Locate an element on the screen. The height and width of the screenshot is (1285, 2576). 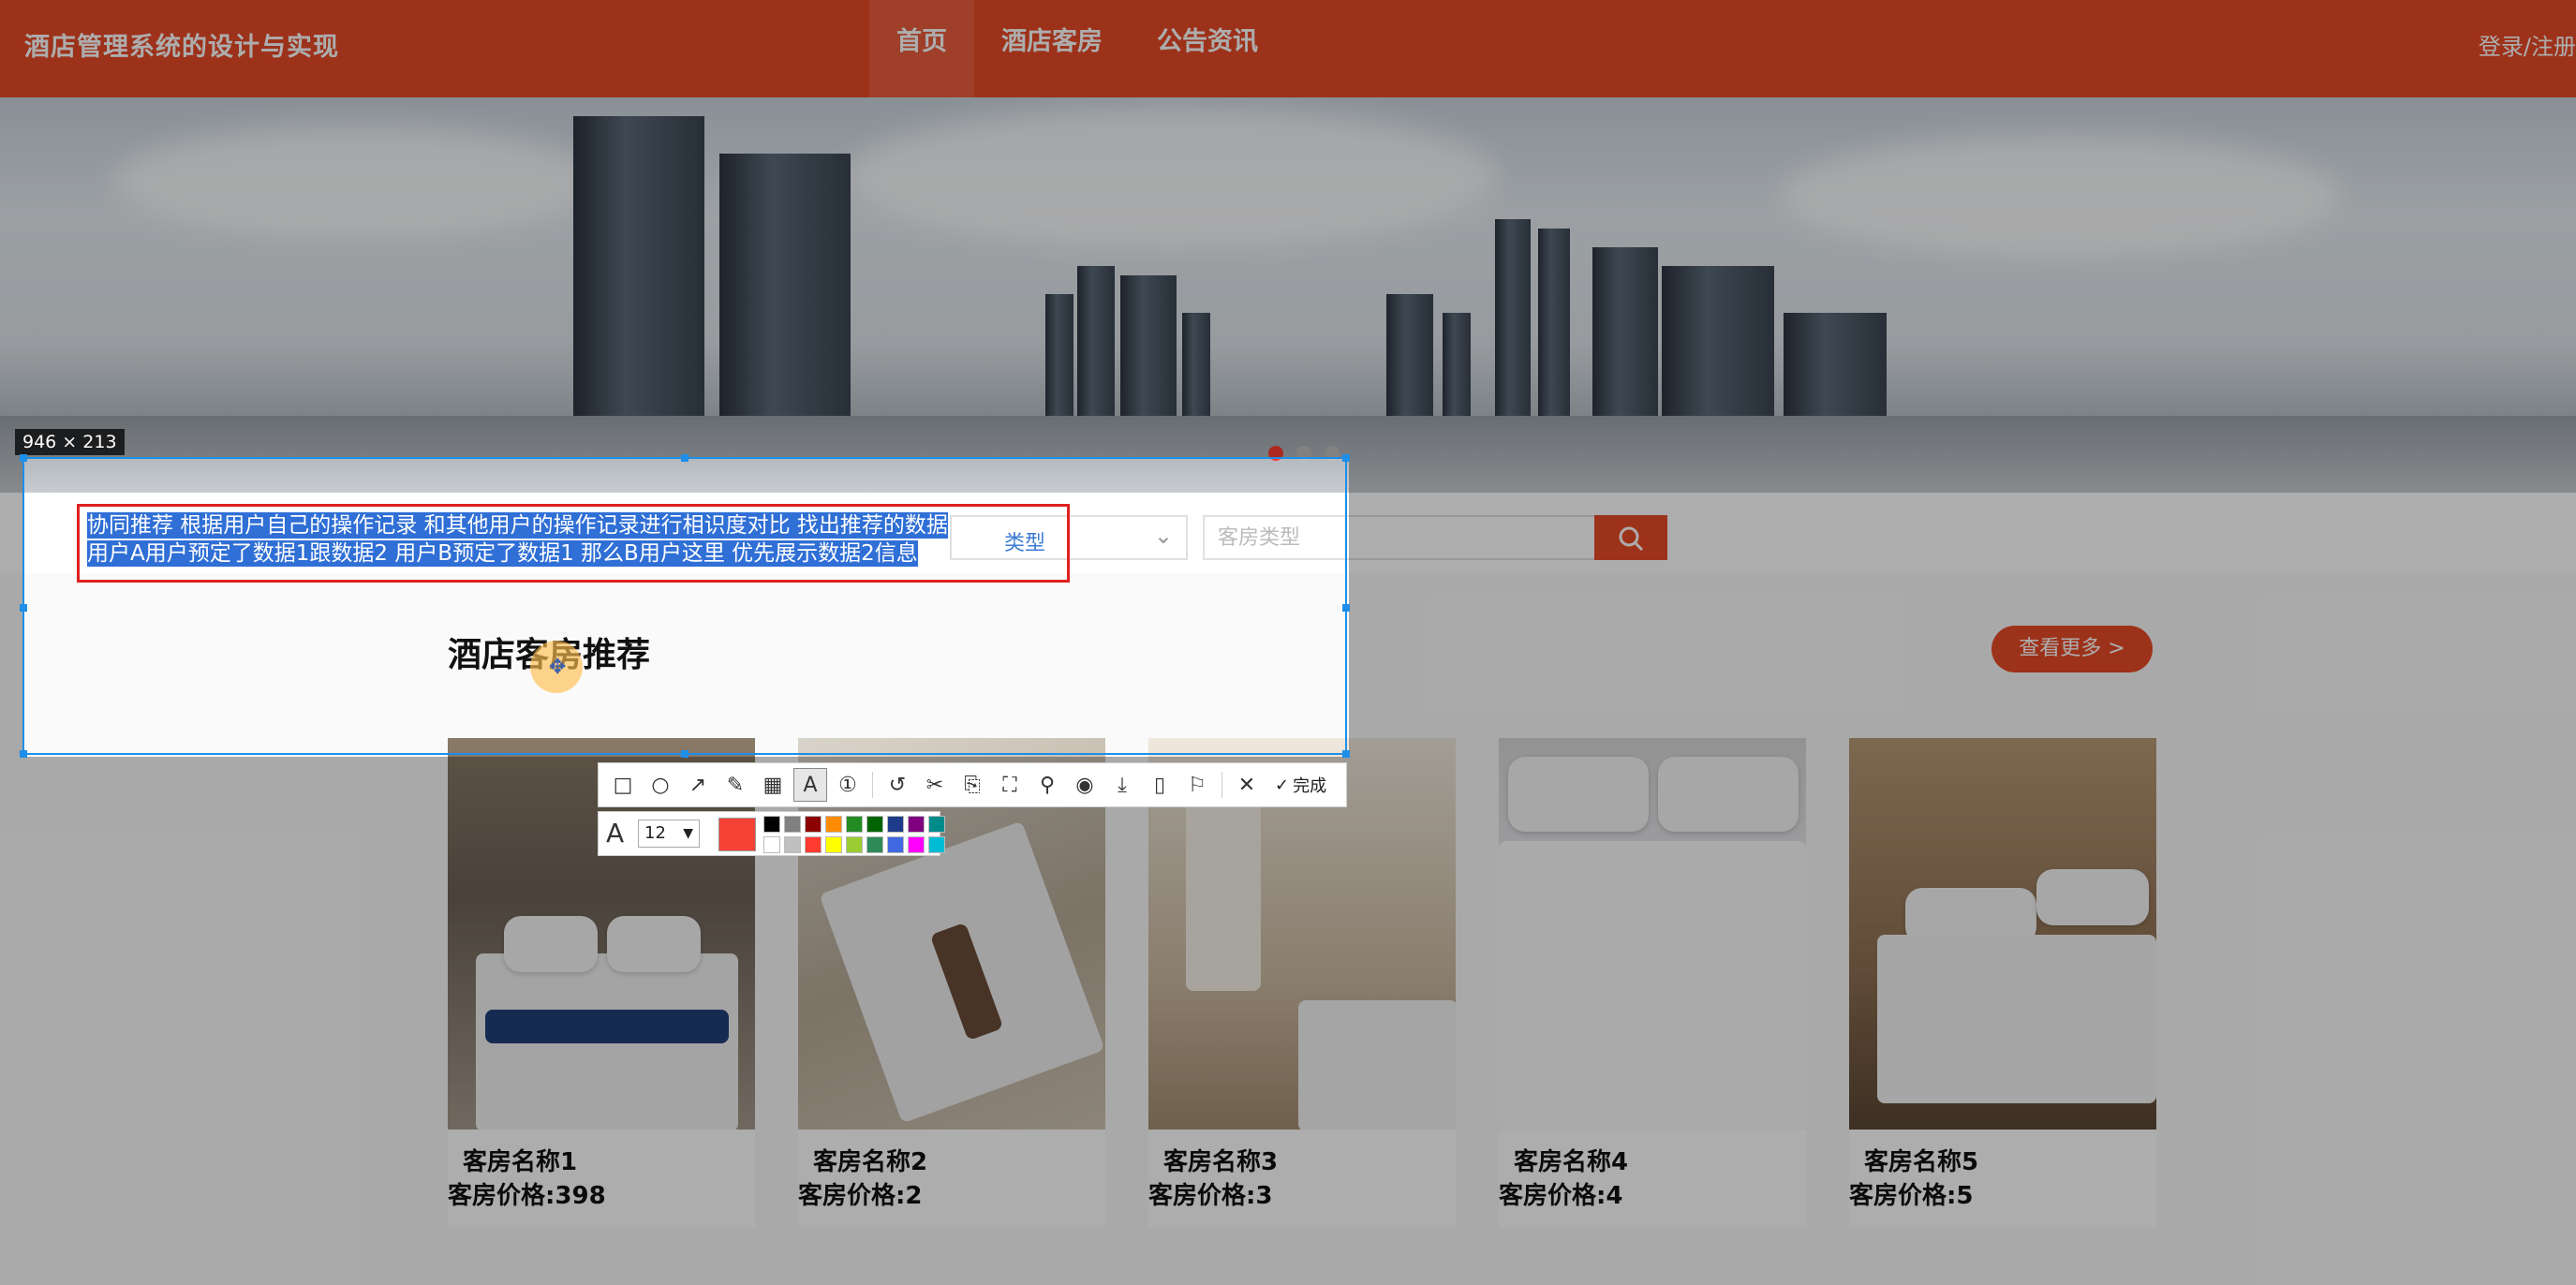
font-icon: A is located at coordinates (615, 833).